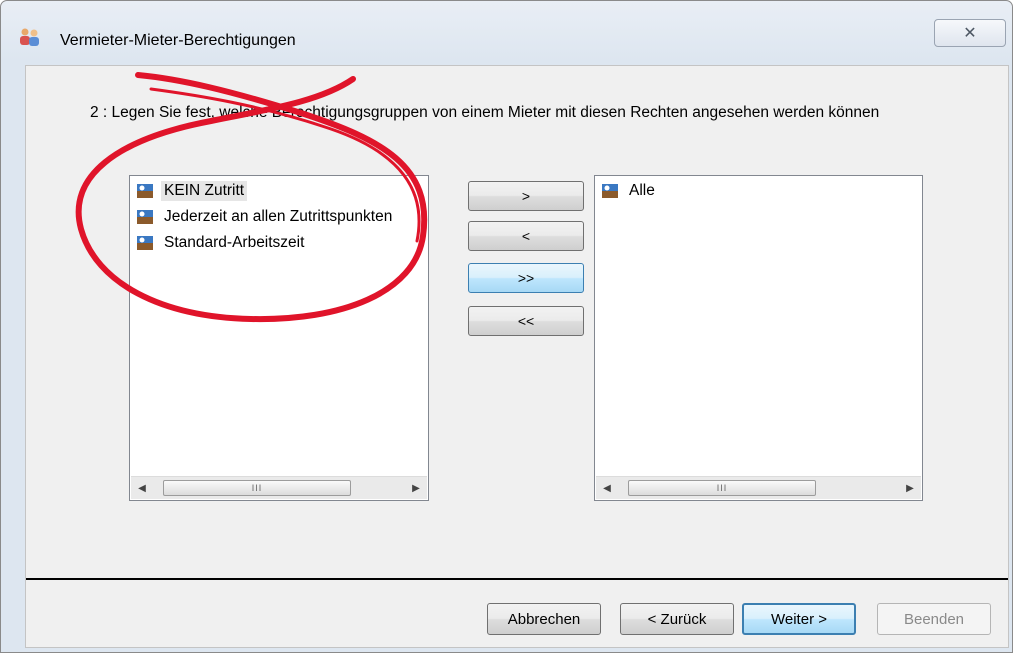  What do you see at coordinates (526, 236) in the screenshot?
I see `remove-selected-button: <` at bounding box center [526, 236].